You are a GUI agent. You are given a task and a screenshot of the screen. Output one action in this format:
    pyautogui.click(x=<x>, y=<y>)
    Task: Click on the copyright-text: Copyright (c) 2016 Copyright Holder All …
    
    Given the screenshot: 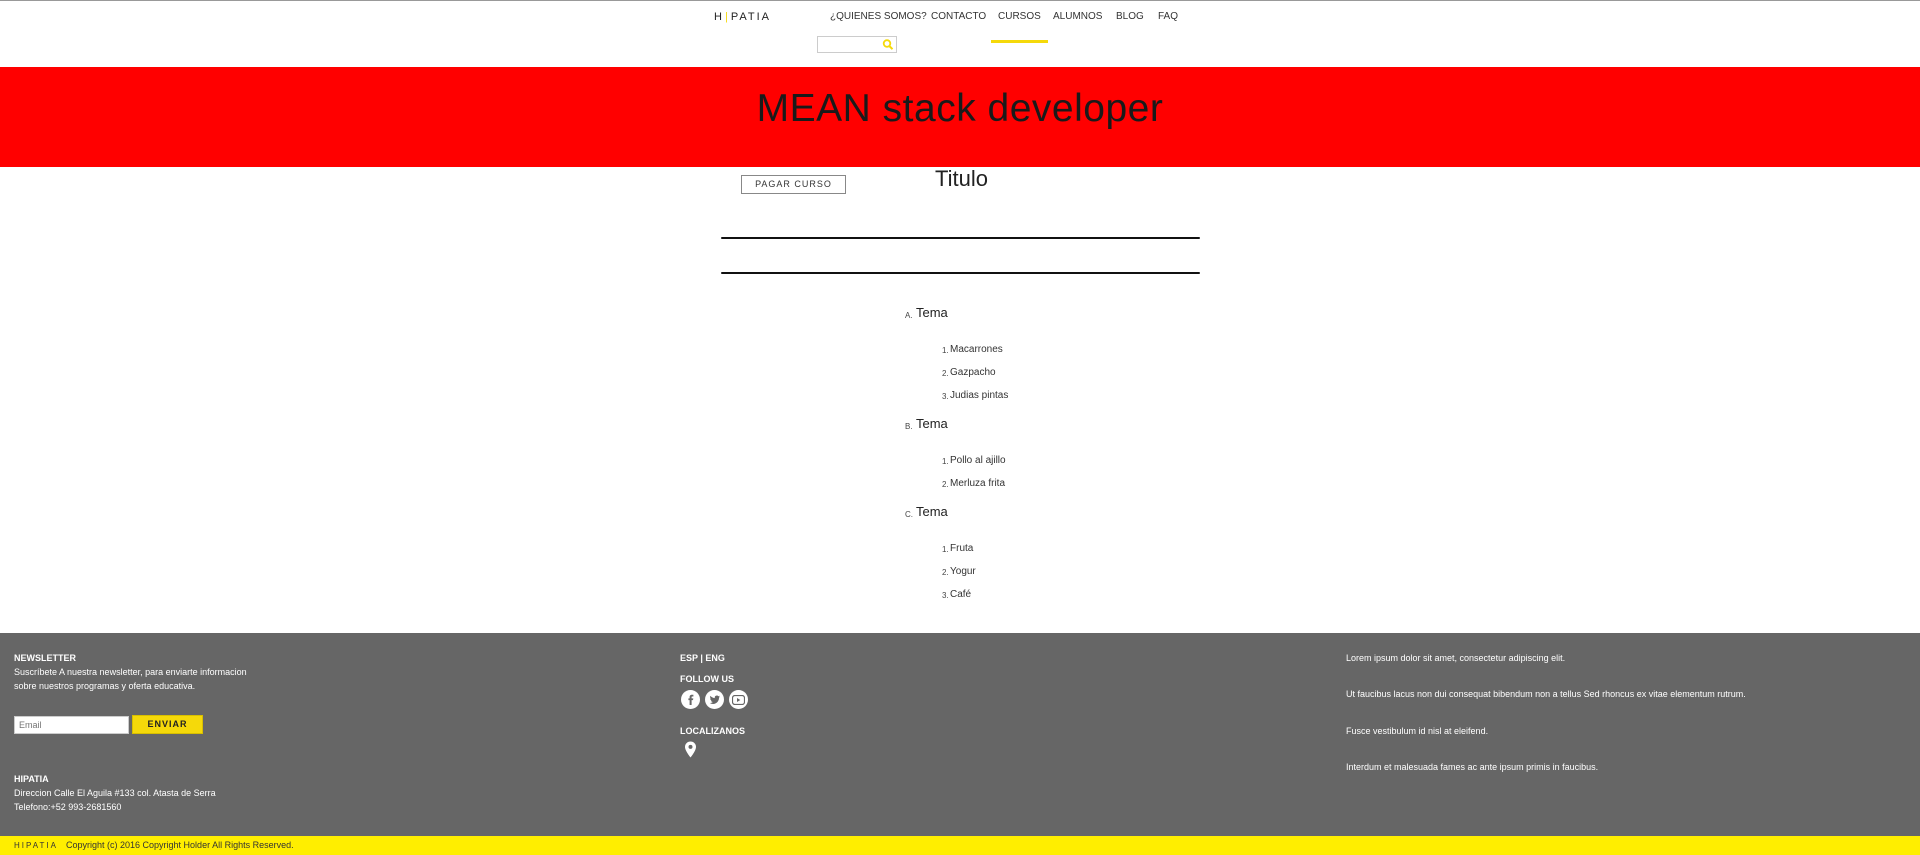 What is the action you would take?
    pyautogui.click(x=180, y=845)
    